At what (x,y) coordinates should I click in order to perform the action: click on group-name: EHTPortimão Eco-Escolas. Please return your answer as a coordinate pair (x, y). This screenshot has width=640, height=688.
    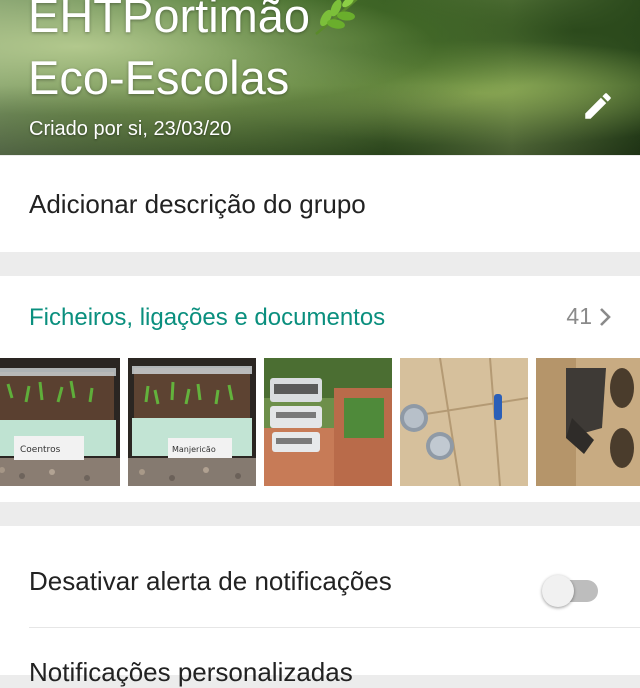
    Looking at the image, I should click on (308, 53).